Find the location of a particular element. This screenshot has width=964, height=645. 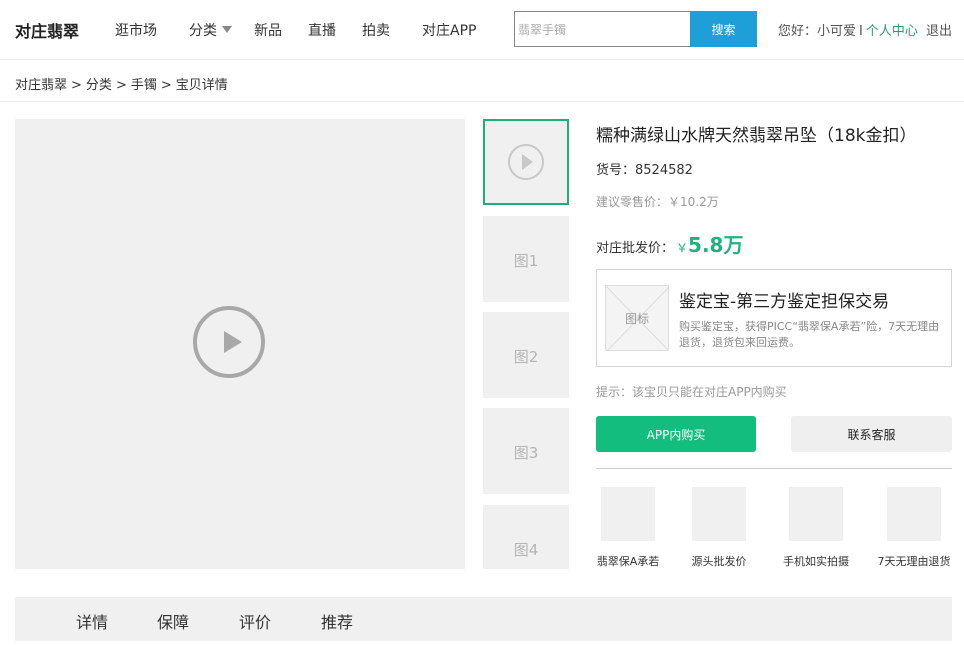

tab-reviews: 评价 is located at coordinates (255, 621).